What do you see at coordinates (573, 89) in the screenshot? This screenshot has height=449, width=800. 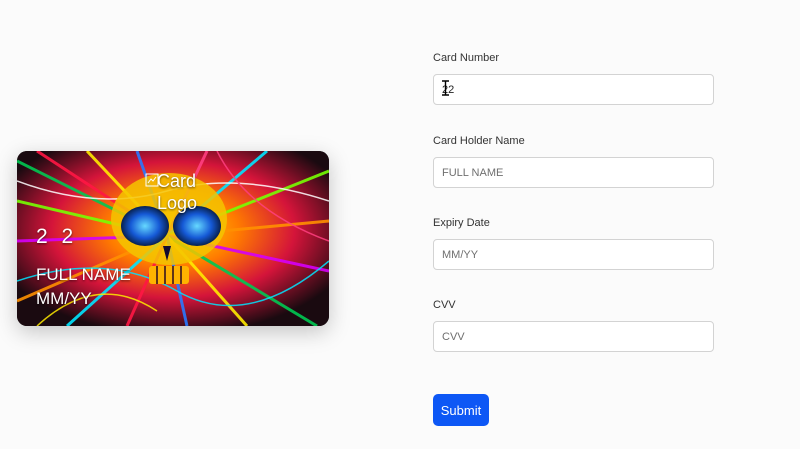 I see `card-number-input` at bounding box center [573, 89].